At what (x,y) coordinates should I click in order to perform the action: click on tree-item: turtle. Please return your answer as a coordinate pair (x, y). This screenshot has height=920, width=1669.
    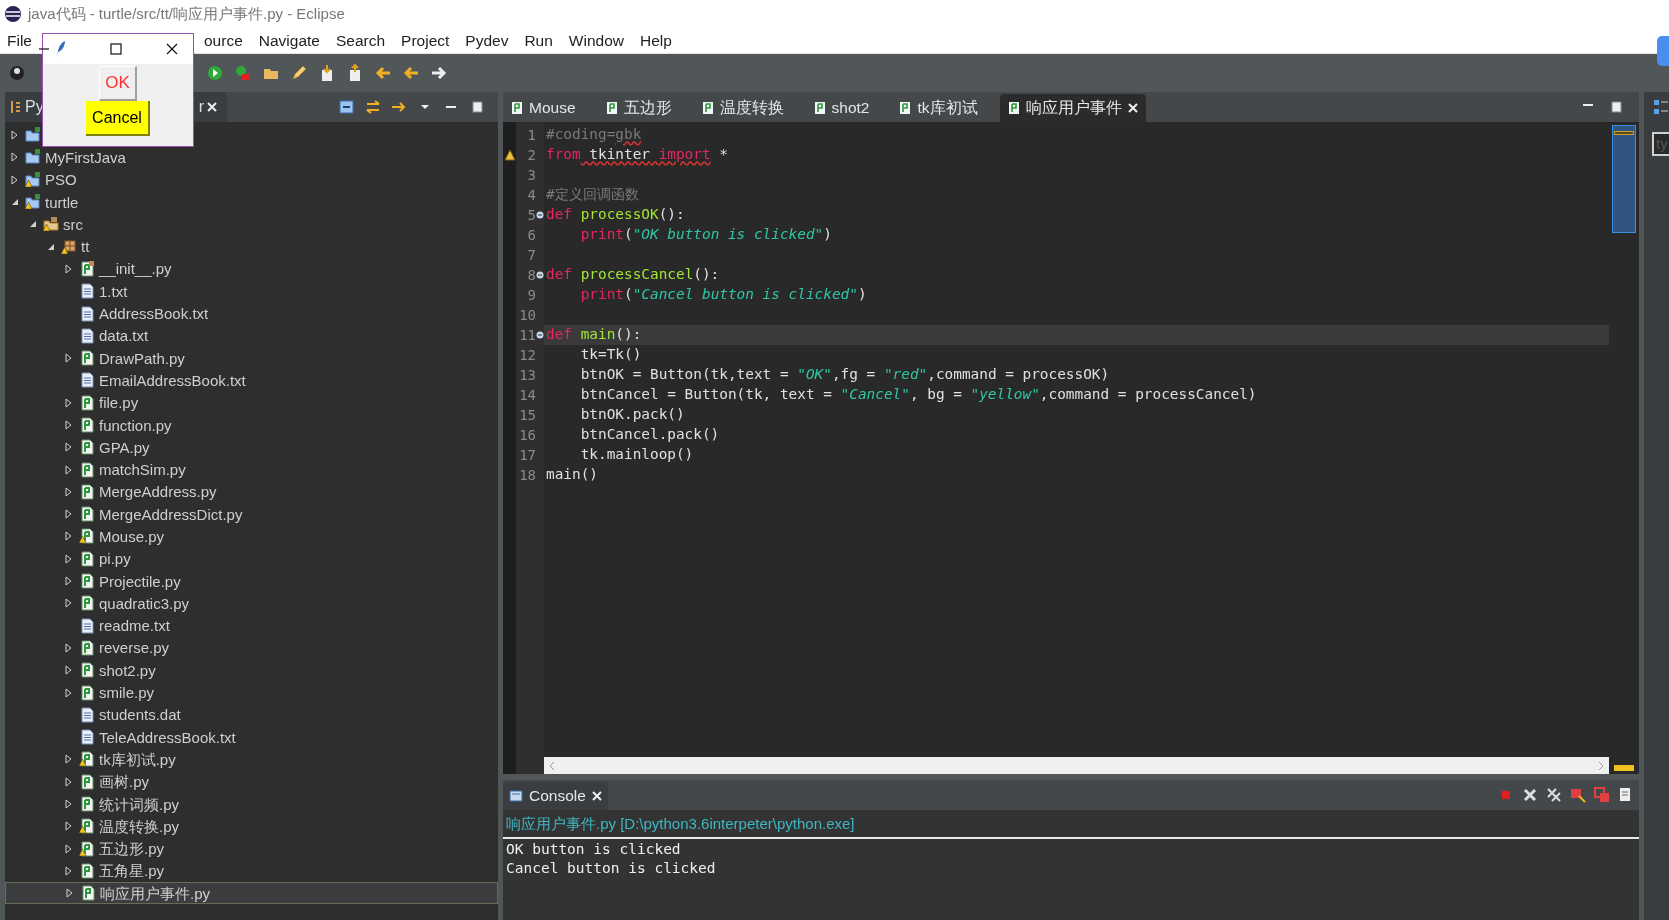
    Looking at the image, I should click on (251, 202).